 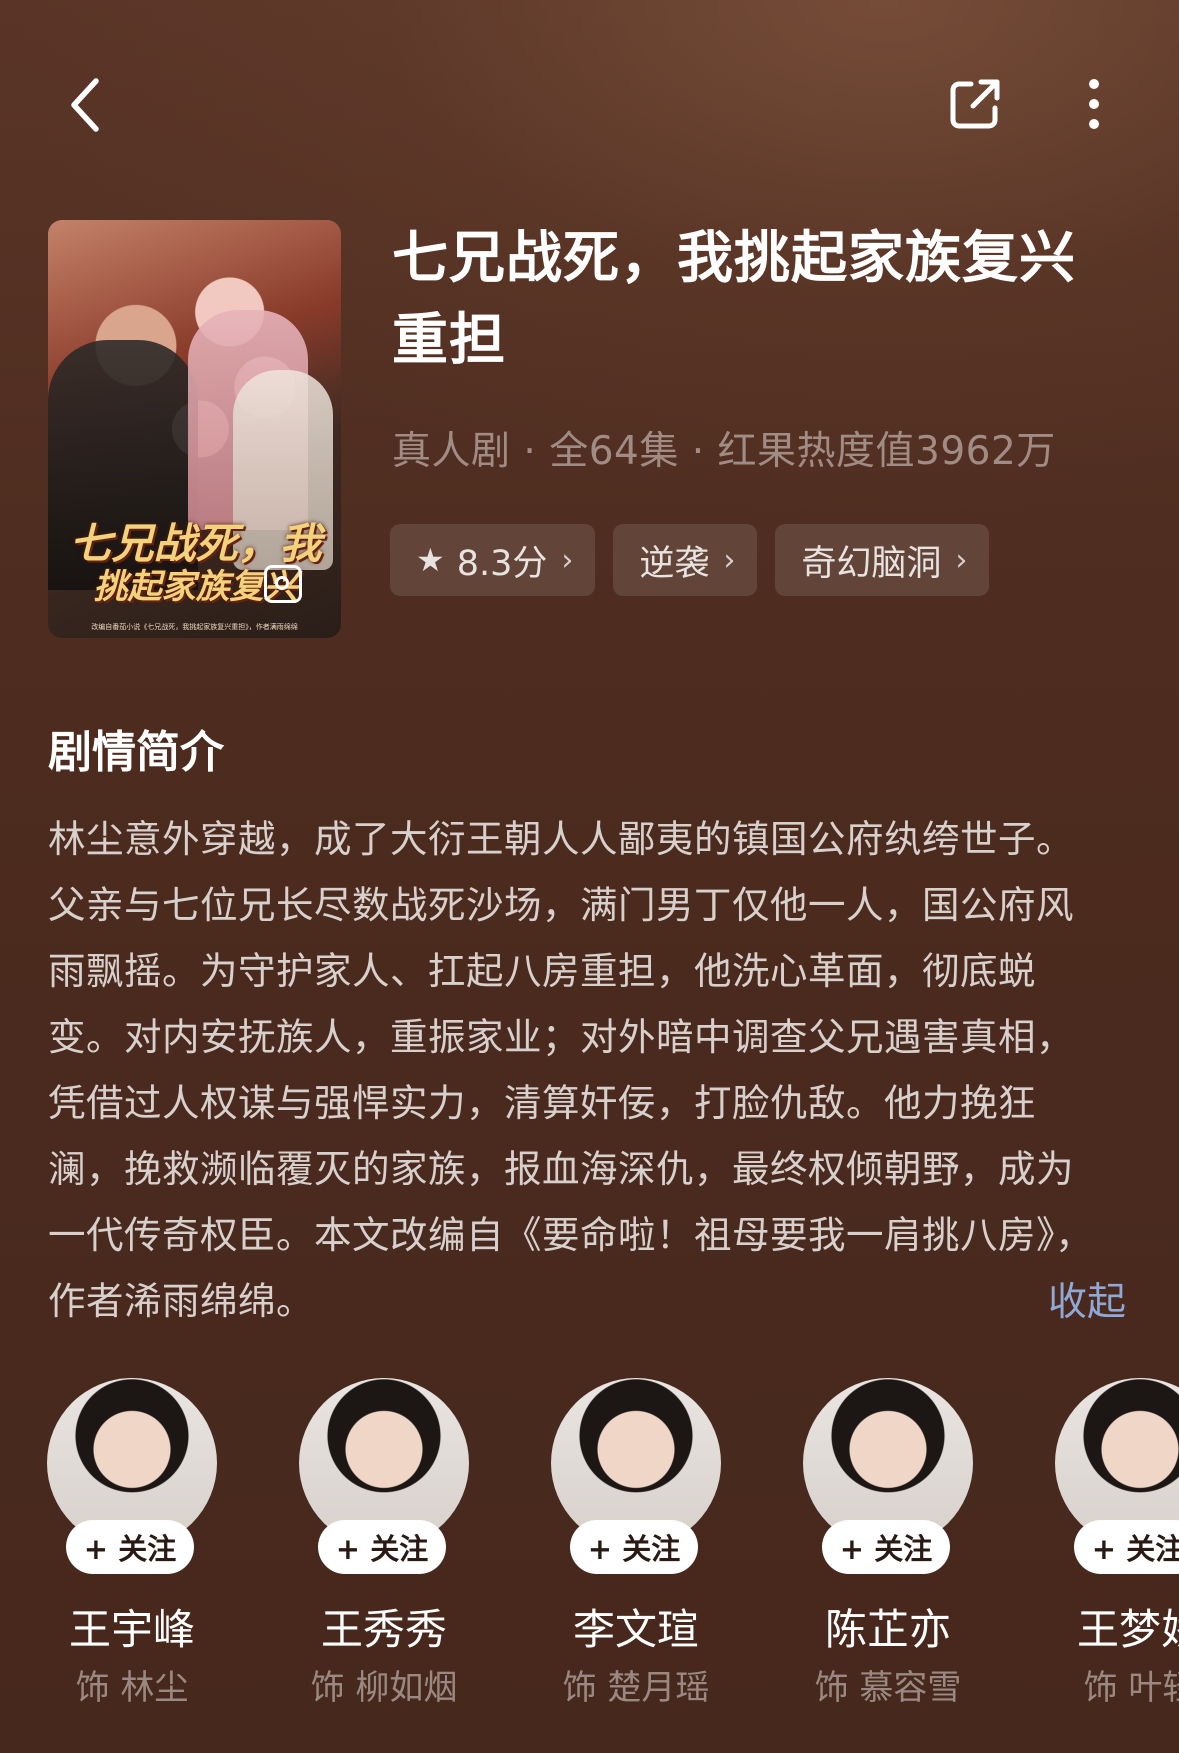 What do you see at coordinates (734, 299) in the screenshot?
I see `drama-title: 七兄战死，我挑起家族复兴重担` at bounding box center [734, 299].